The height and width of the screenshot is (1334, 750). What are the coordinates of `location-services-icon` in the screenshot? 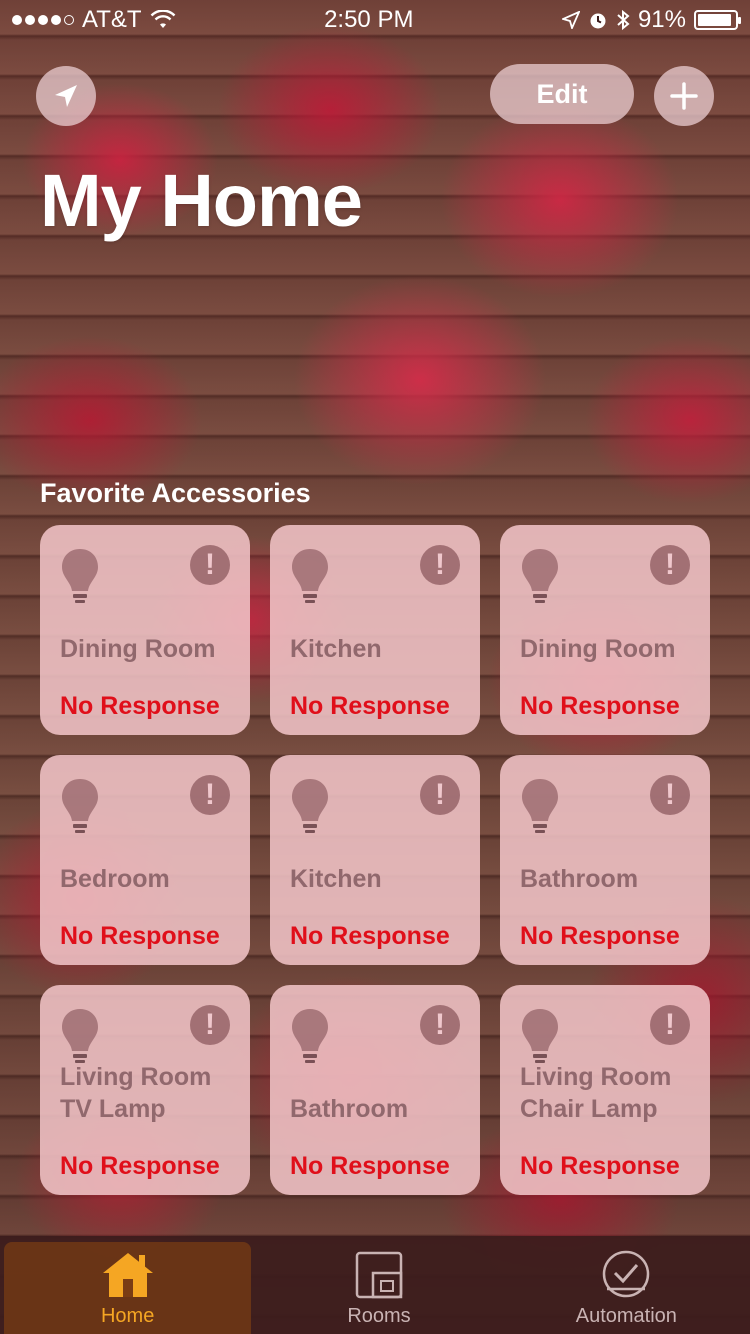 It's located at (570, 20).